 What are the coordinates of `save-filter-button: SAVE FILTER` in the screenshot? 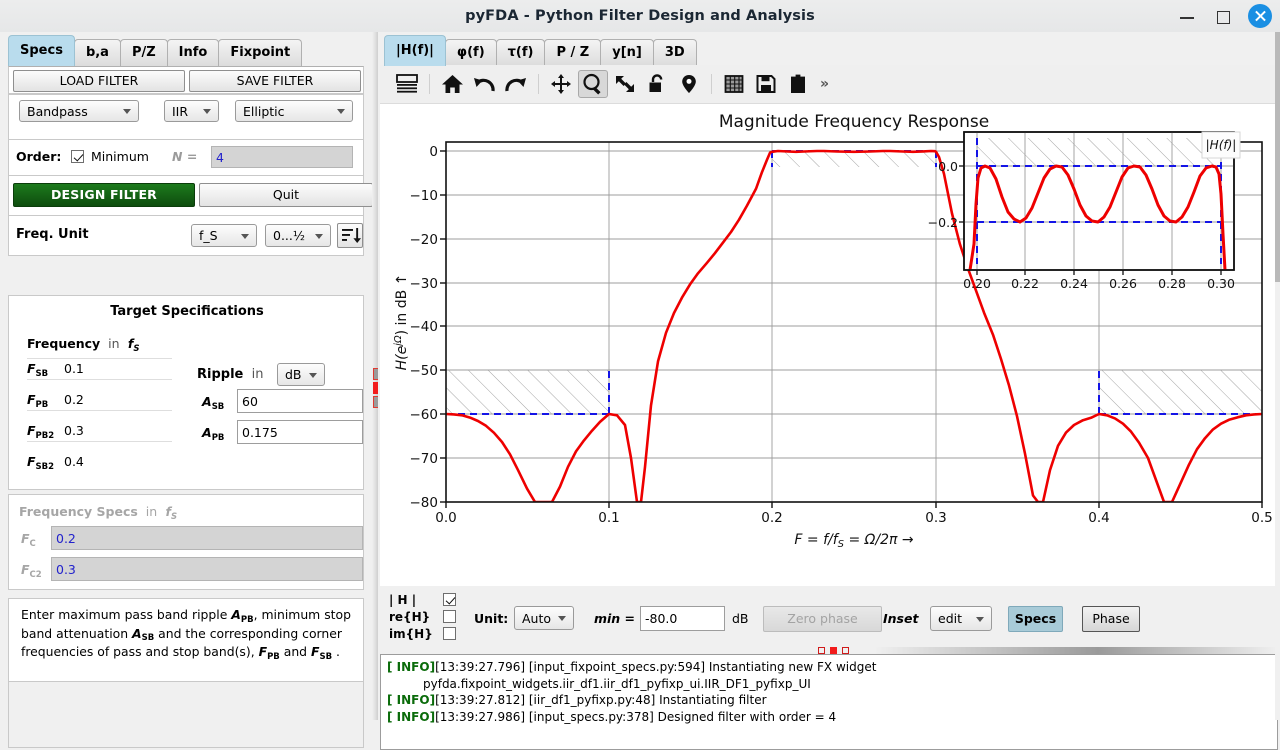 It's located at (275, 81).